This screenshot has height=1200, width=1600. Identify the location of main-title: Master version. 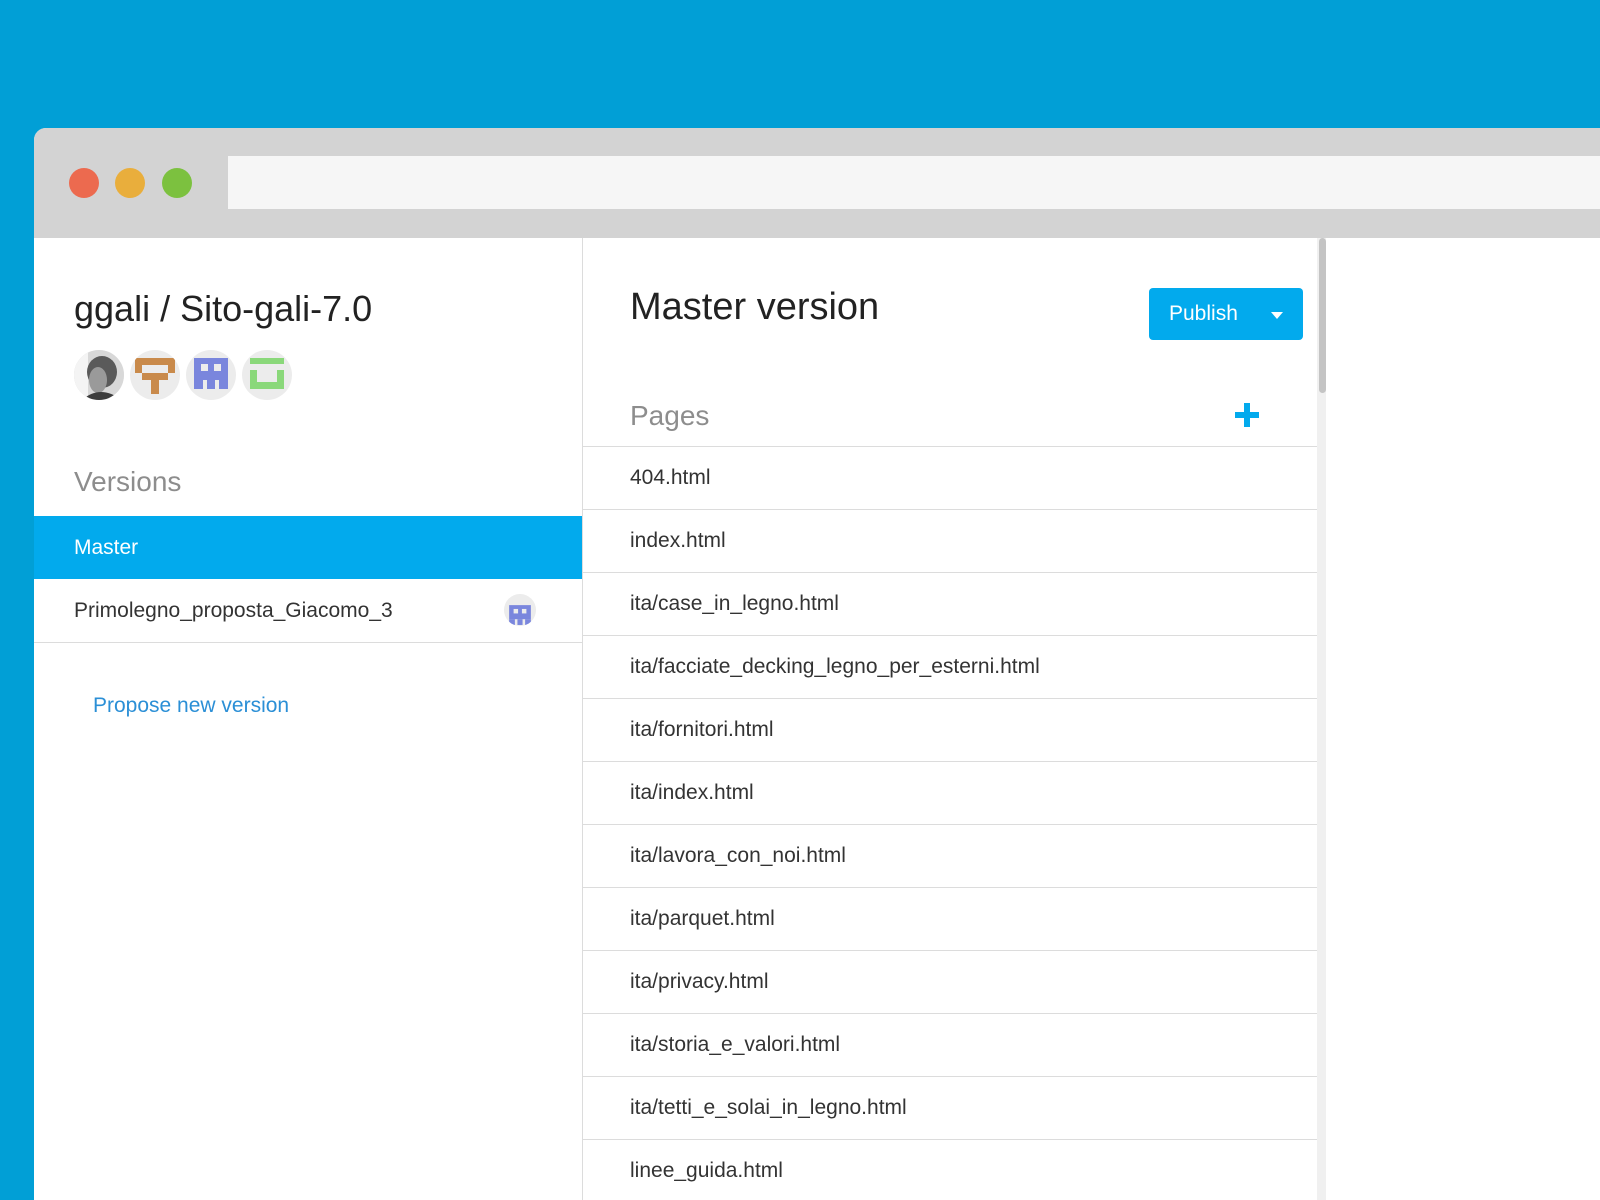
(755, 307).